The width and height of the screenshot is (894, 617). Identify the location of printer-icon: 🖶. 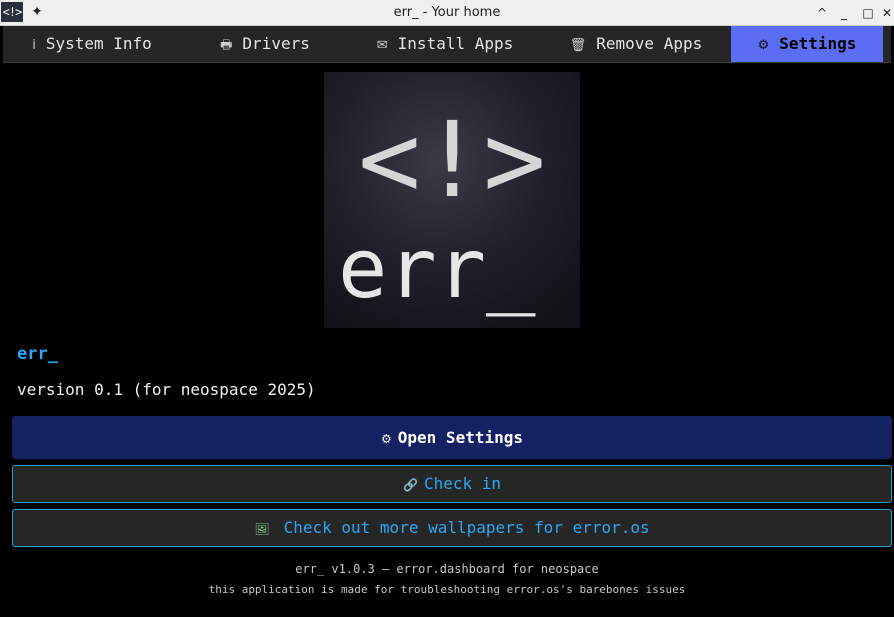
(226, 45).